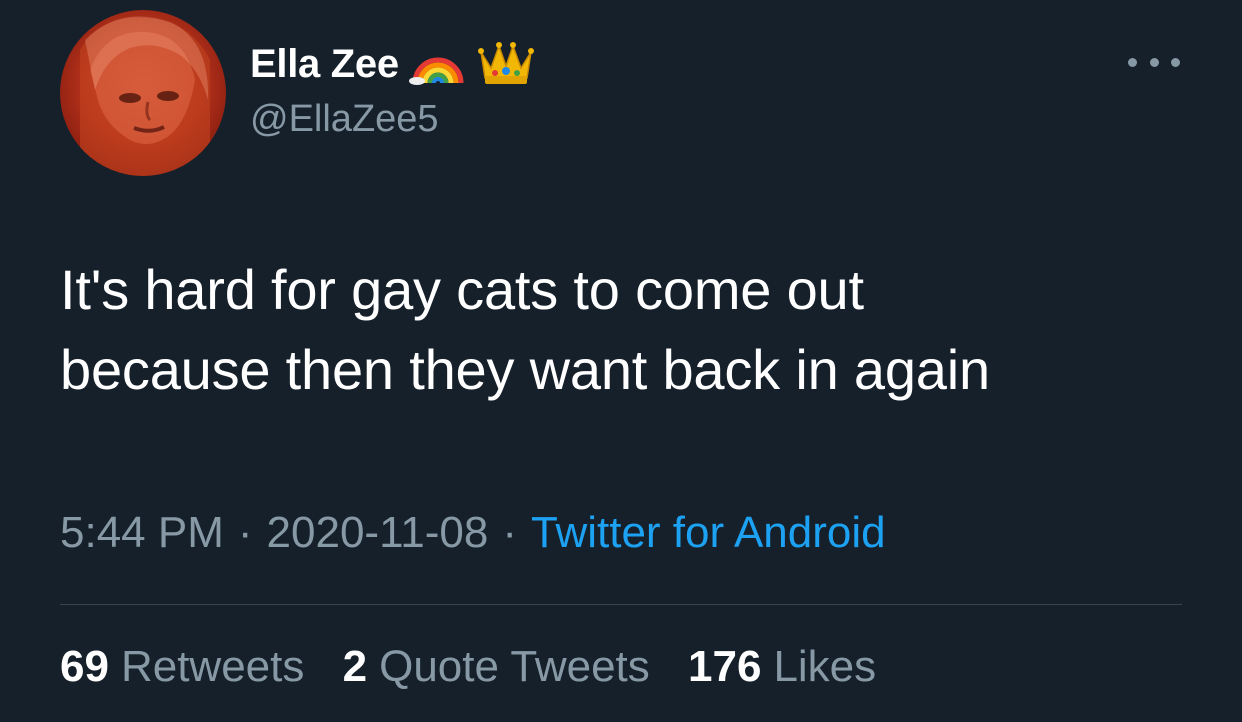  What do you see at coordinates (145, 96) in the screenshot?
I see `avatar-photo` at bounding box center [145, 96].